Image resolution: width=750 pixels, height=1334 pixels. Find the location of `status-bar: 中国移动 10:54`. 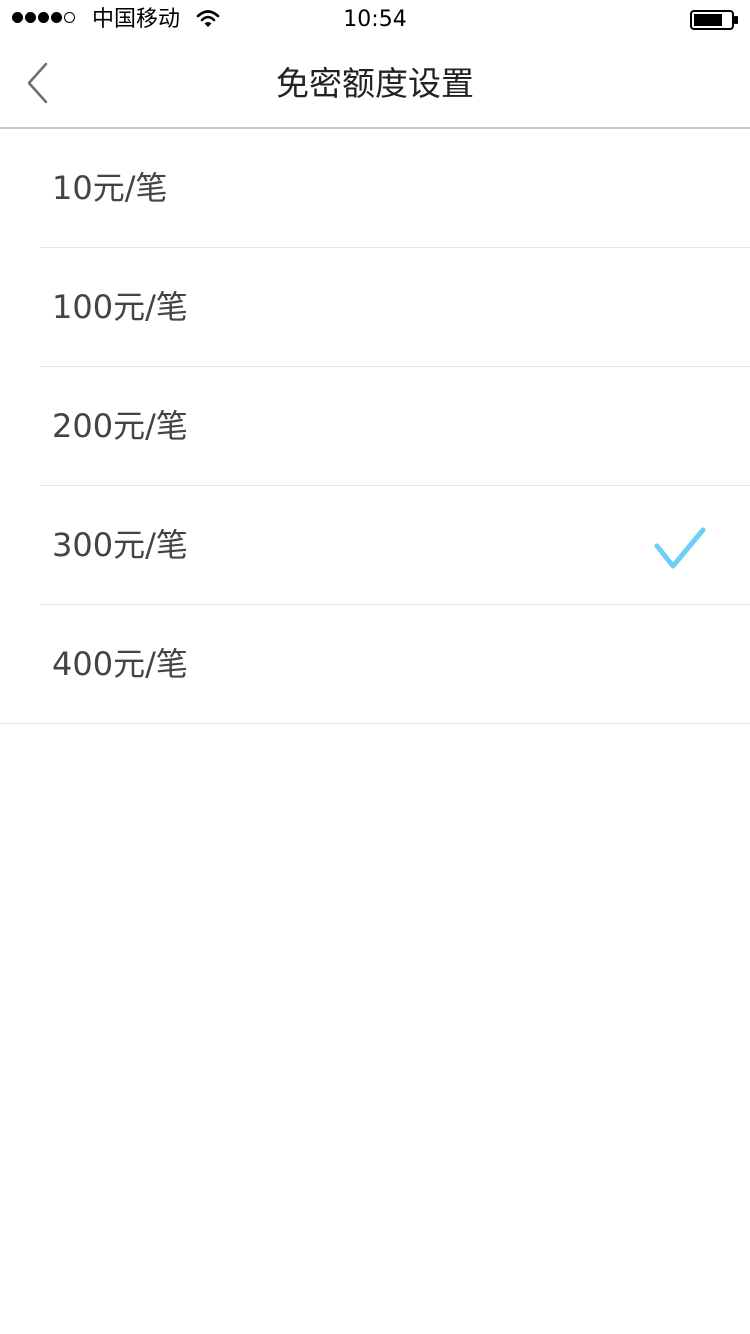

status-bar: 中国移动 10:54 is located at coordinates (375, 20).